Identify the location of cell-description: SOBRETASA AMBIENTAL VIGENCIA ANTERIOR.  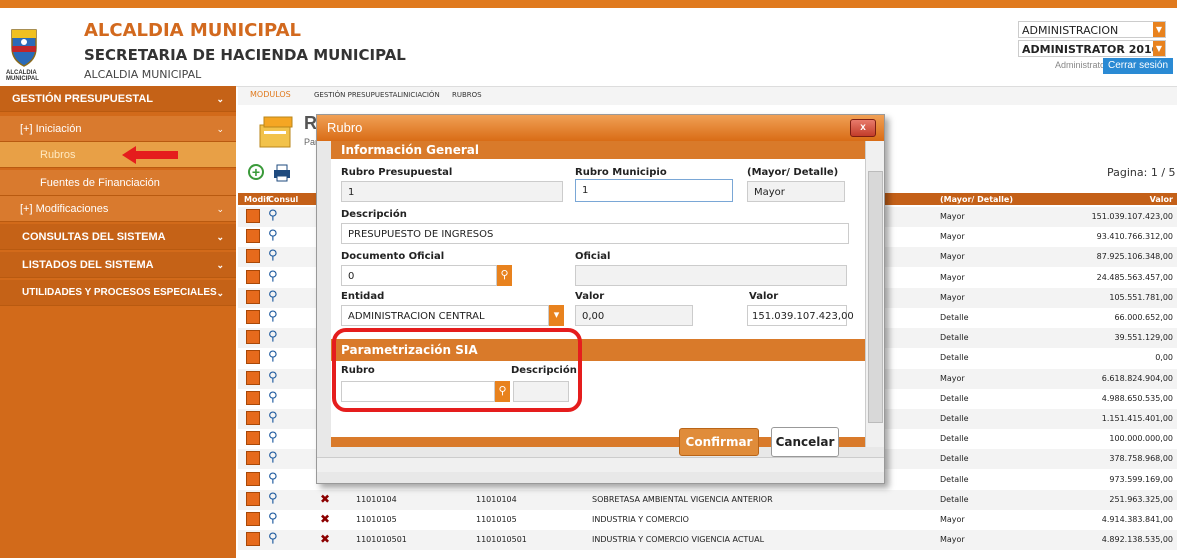
(682, 499).